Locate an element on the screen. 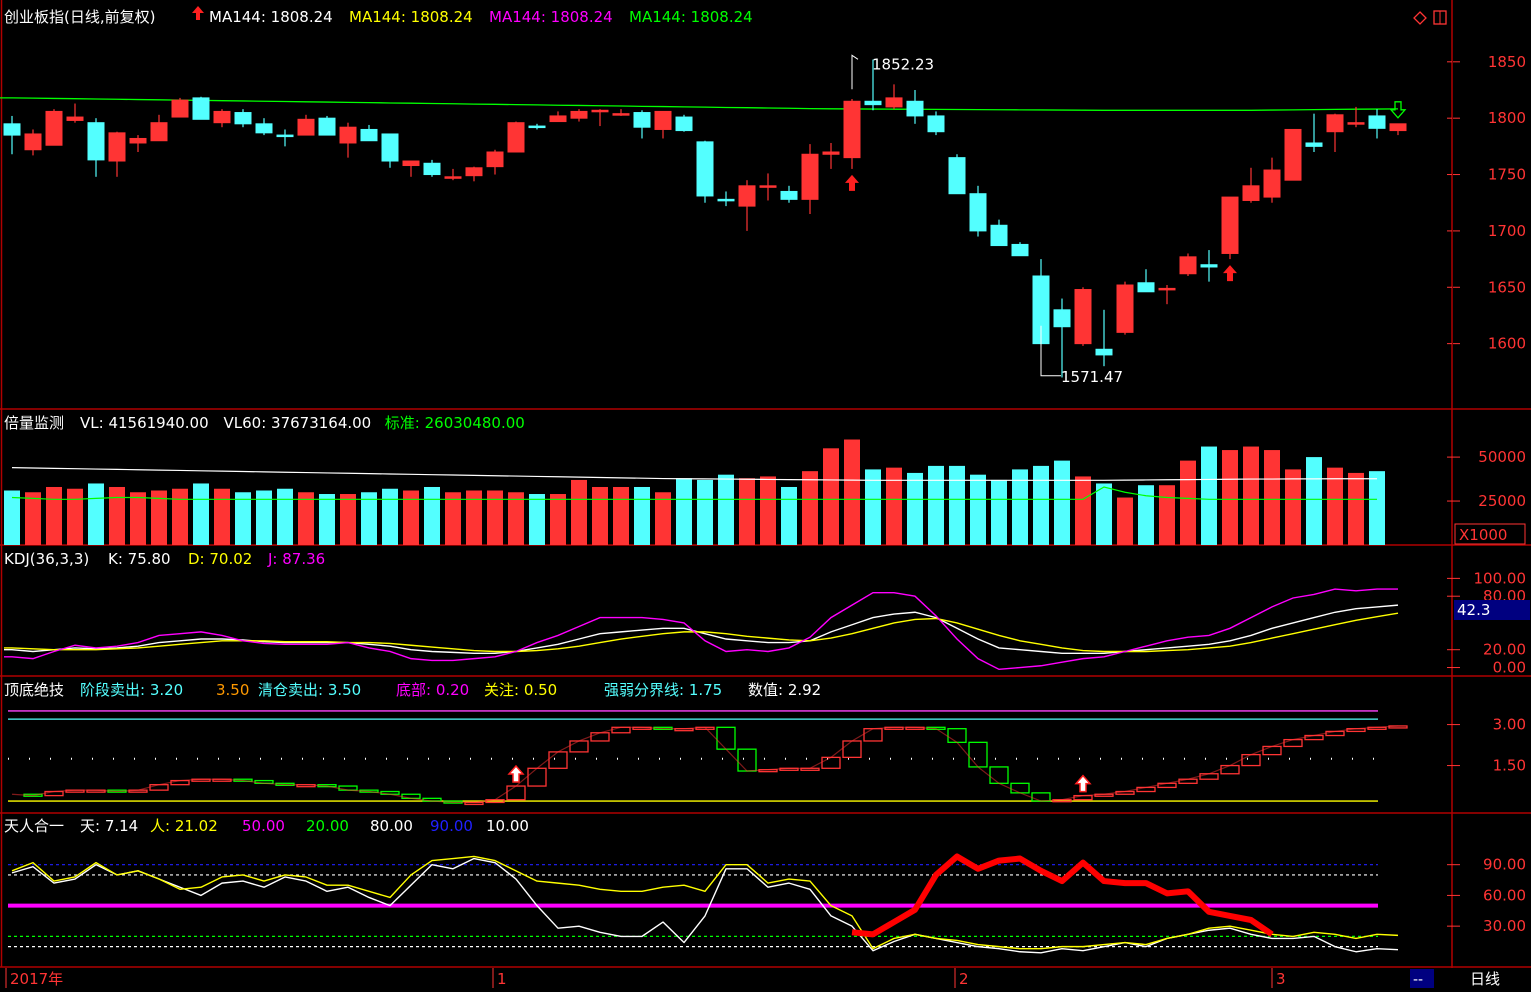 This screenshot has height=992, width=1531. tianren-legend: 人: 21.02 is located at coordinates (184, 826).